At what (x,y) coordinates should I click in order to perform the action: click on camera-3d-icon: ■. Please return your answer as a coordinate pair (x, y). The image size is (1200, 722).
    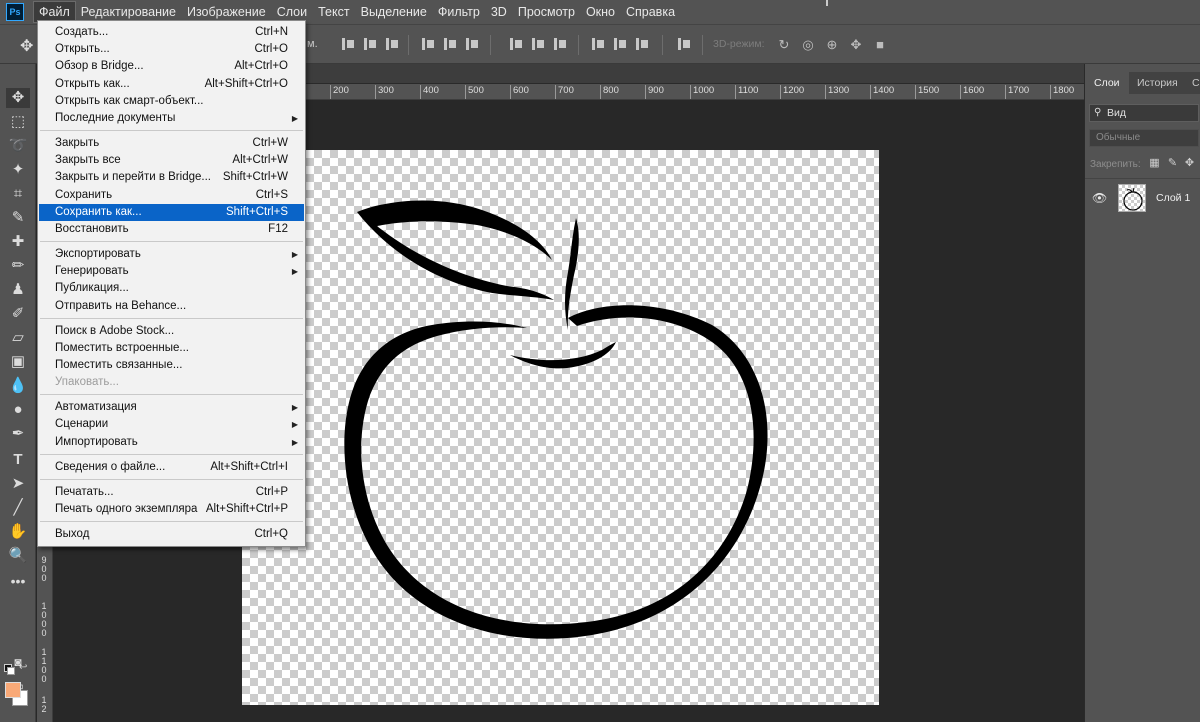
    Looking at the image, I should click on (880, 45).